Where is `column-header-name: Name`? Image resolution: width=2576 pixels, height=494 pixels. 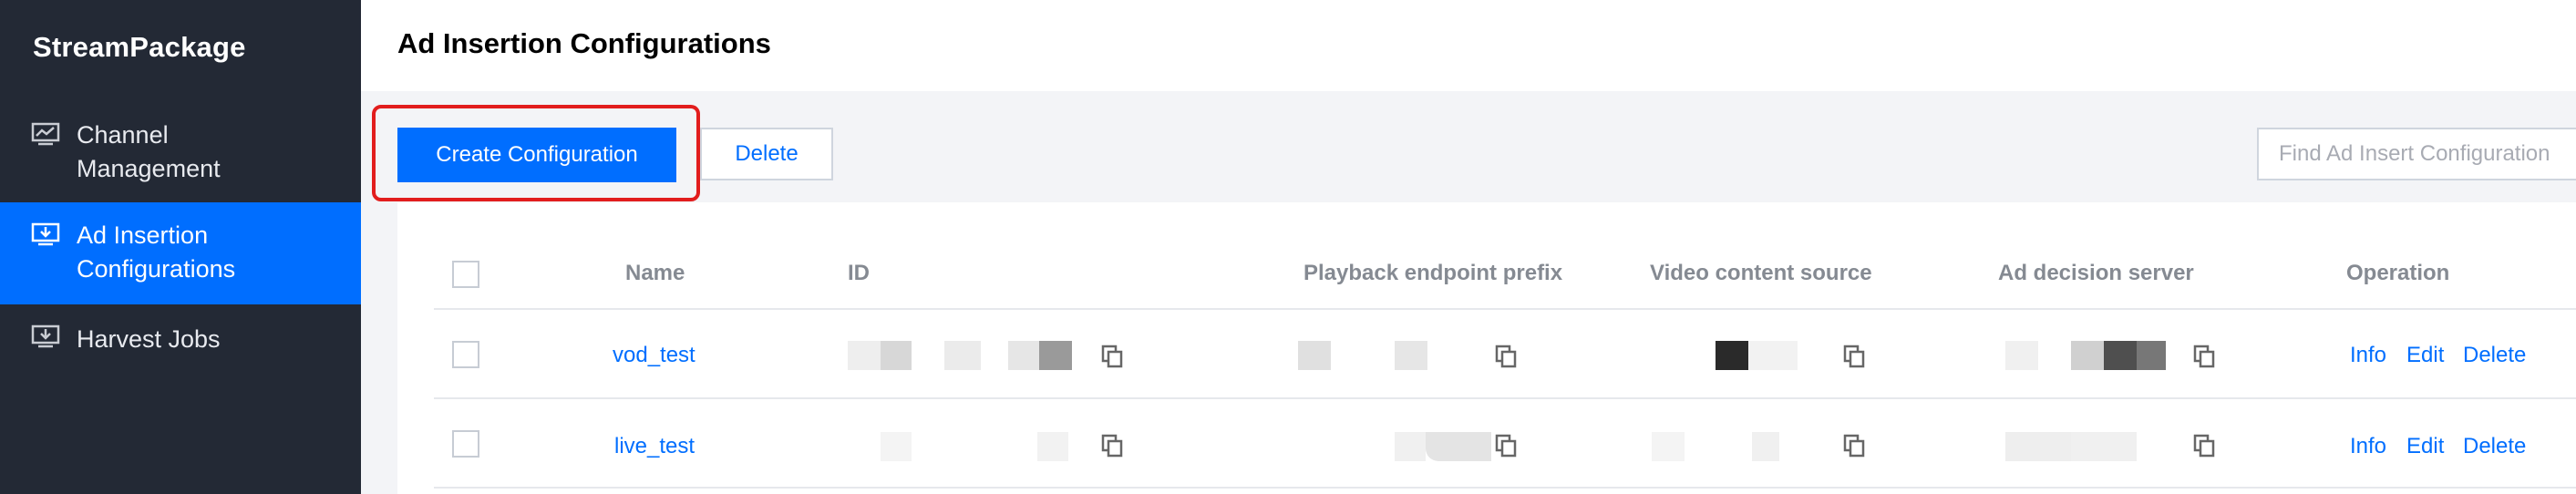 column-header-name: Name is located at coordinates (655, 273).